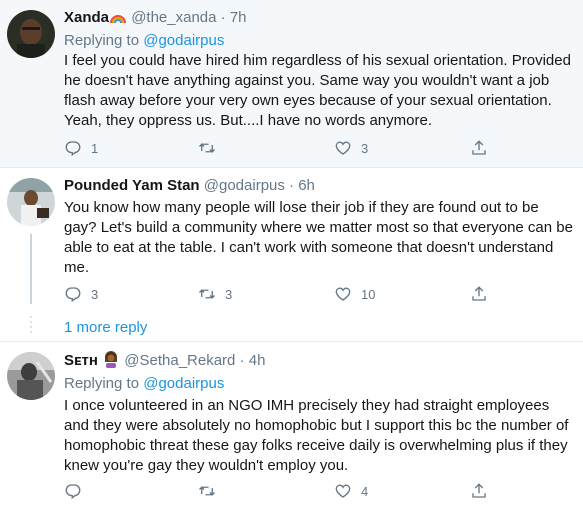 The height and width of the screenshot is (510, 583). I want to click on retweet-button: 3, so click(215, 294).